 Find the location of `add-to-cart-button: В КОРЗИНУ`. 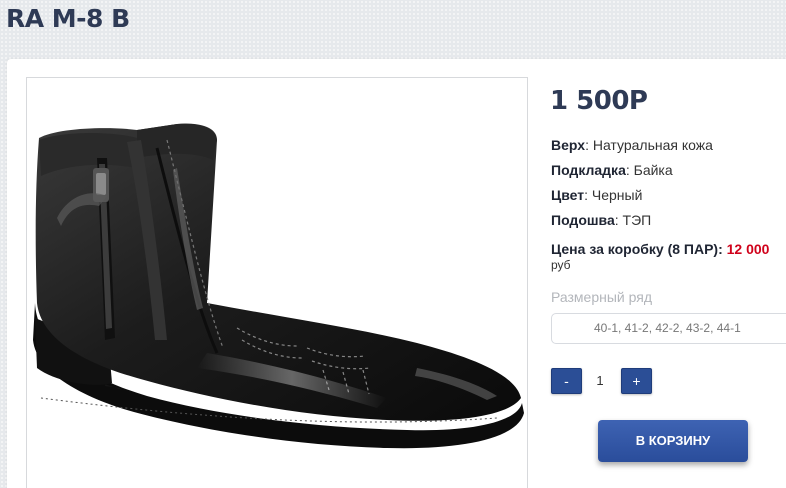

add-to-cart-button: В КОРЗИНУ is located at coordinates (673, 441).